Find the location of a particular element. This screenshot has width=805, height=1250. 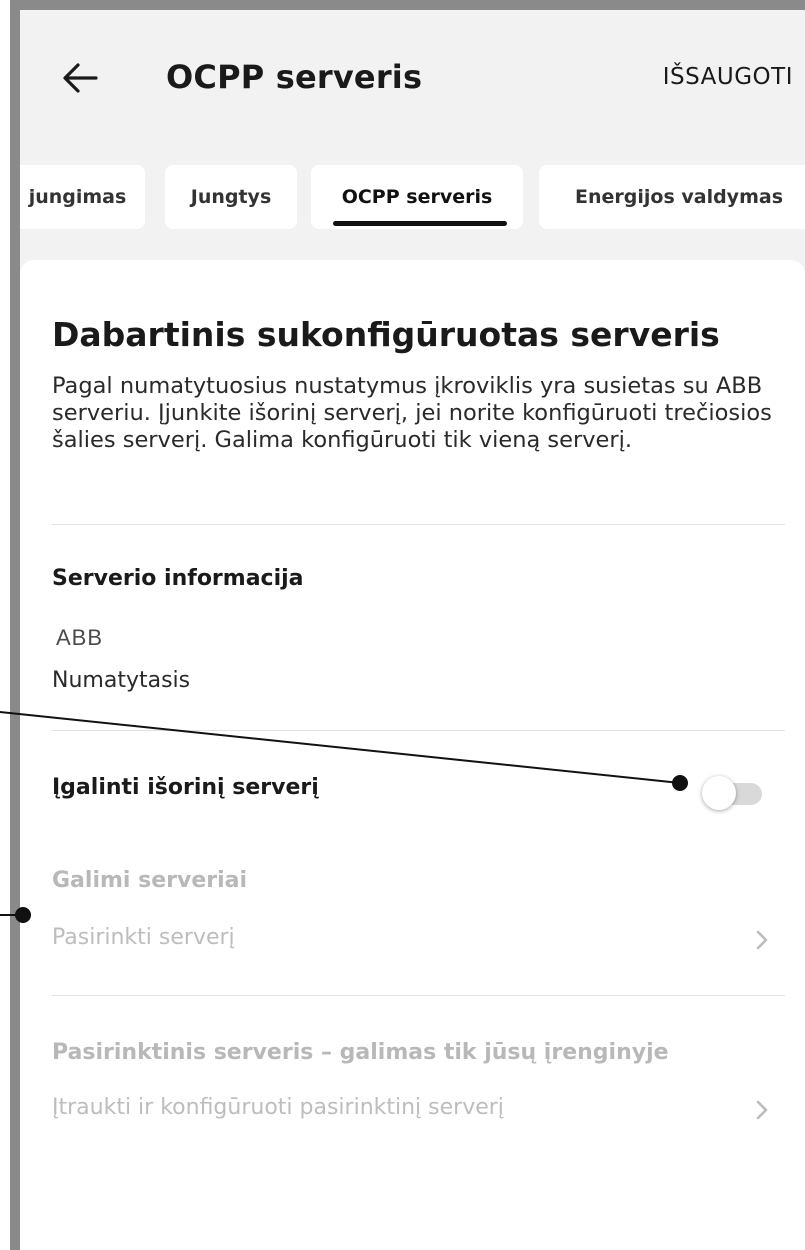

tab-energy-management: Energijos valdymas is located at coordinates (672, 197).